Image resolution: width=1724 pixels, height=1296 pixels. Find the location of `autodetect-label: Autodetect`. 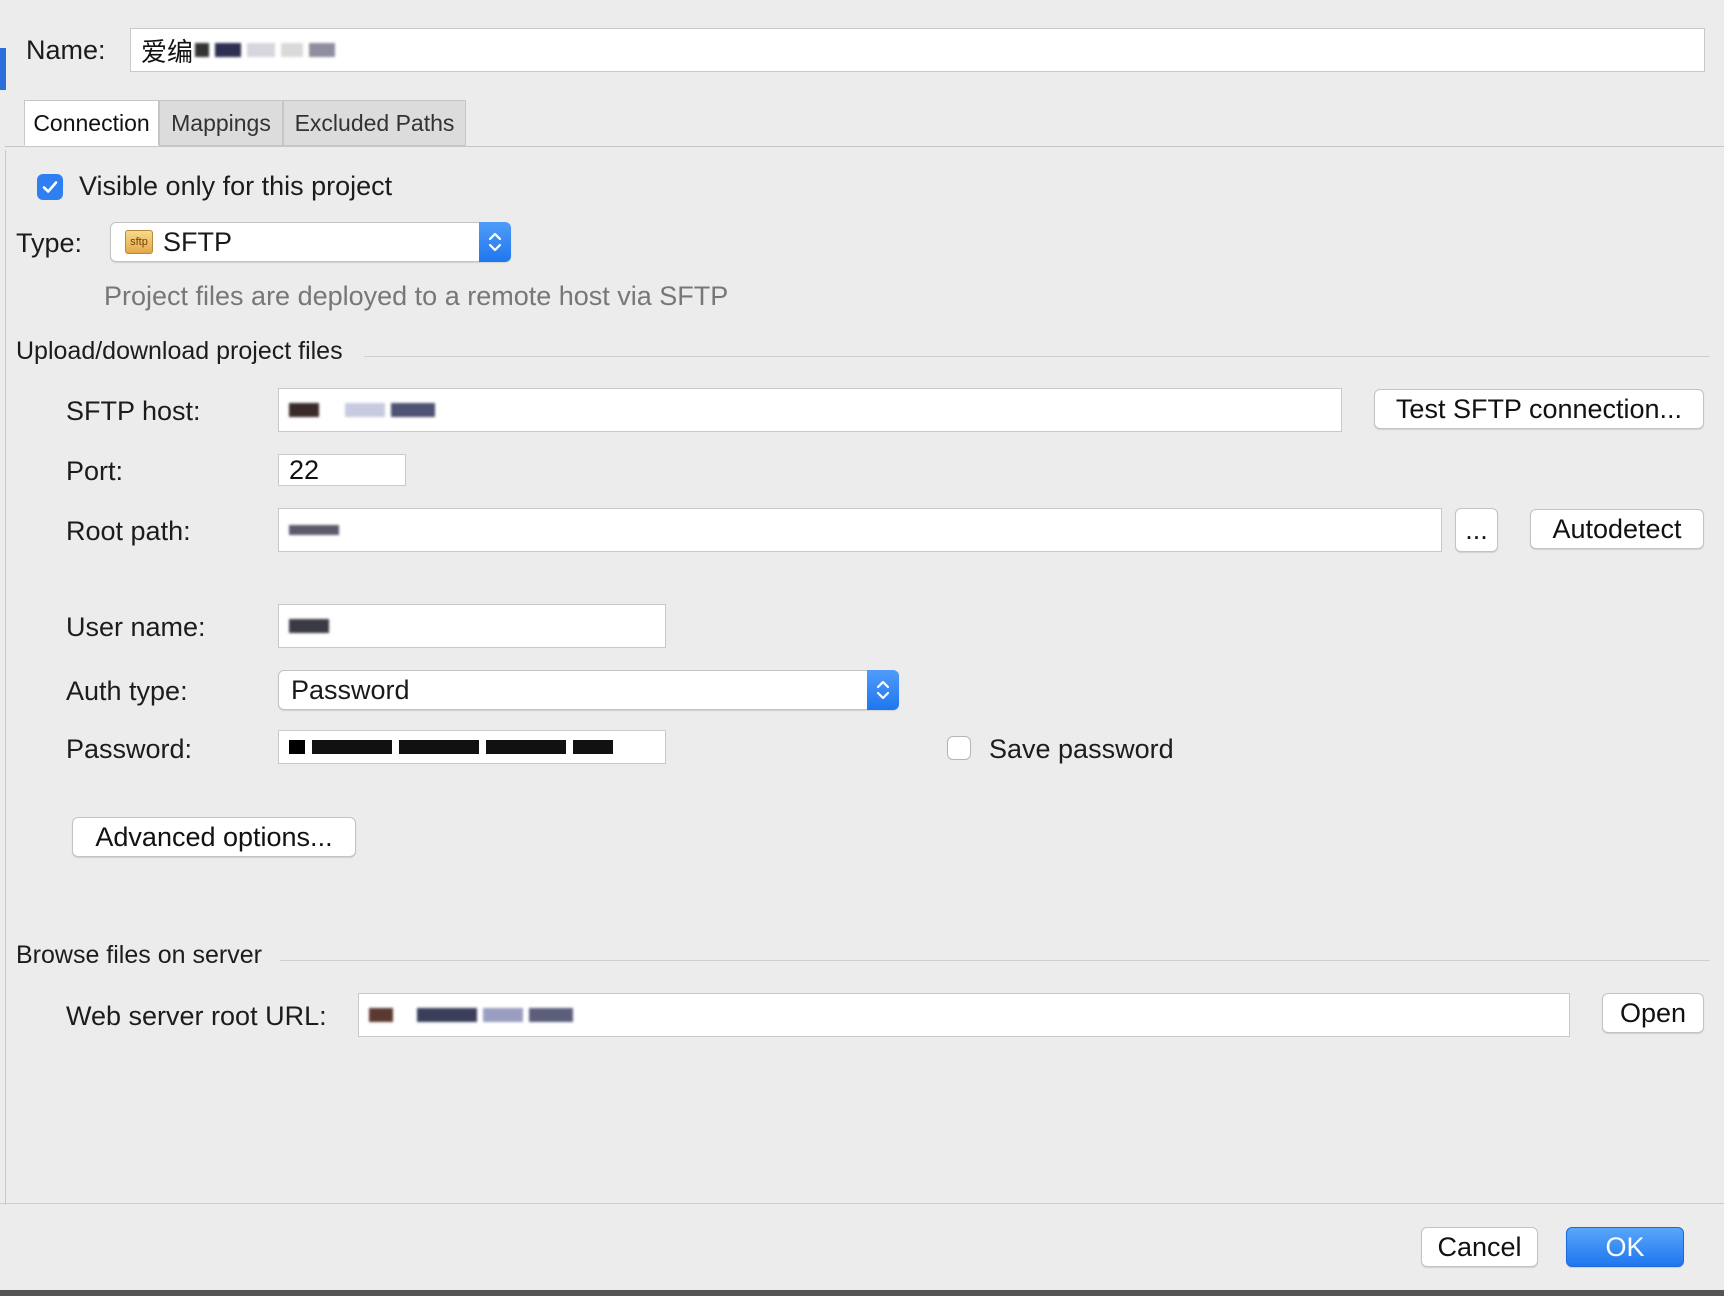

autodetect-label: Autodetect is located at coordinates (1617, 528).